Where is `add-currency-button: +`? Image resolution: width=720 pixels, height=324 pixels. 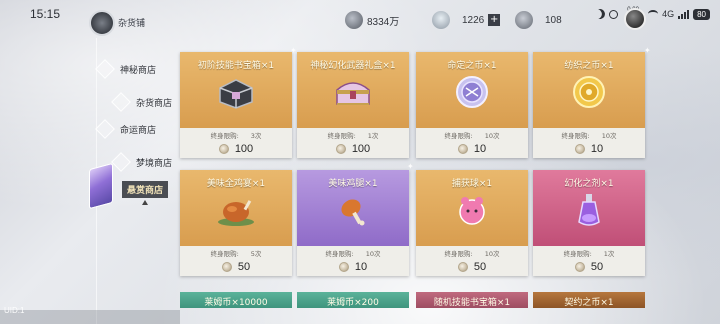
add-currency-button: + is located at coordinates (494, 20).